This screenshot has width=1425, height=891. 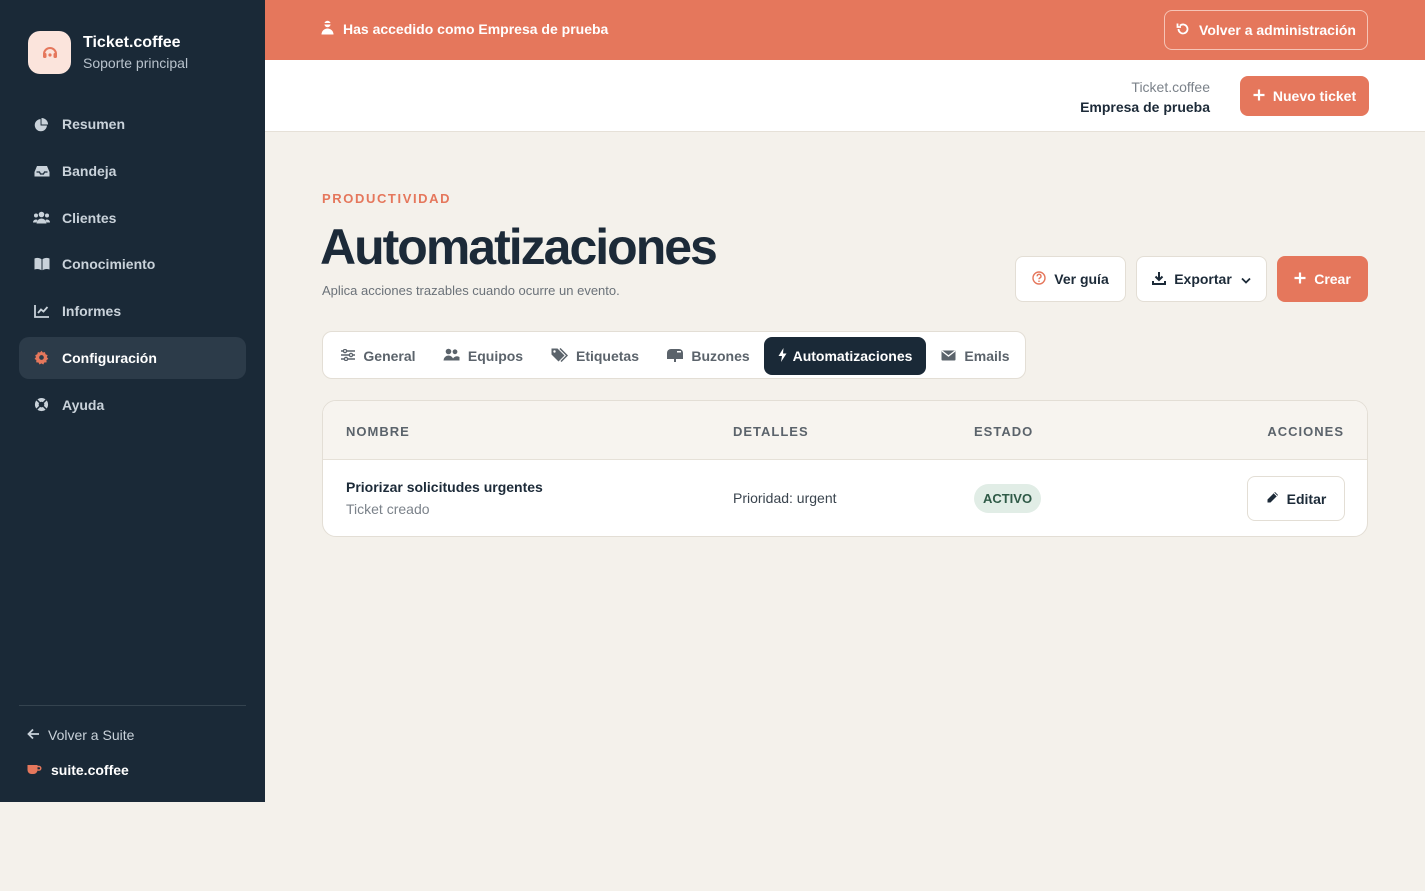 I want to click on guide-button: Ver guía, so click(x=1070, y=279).